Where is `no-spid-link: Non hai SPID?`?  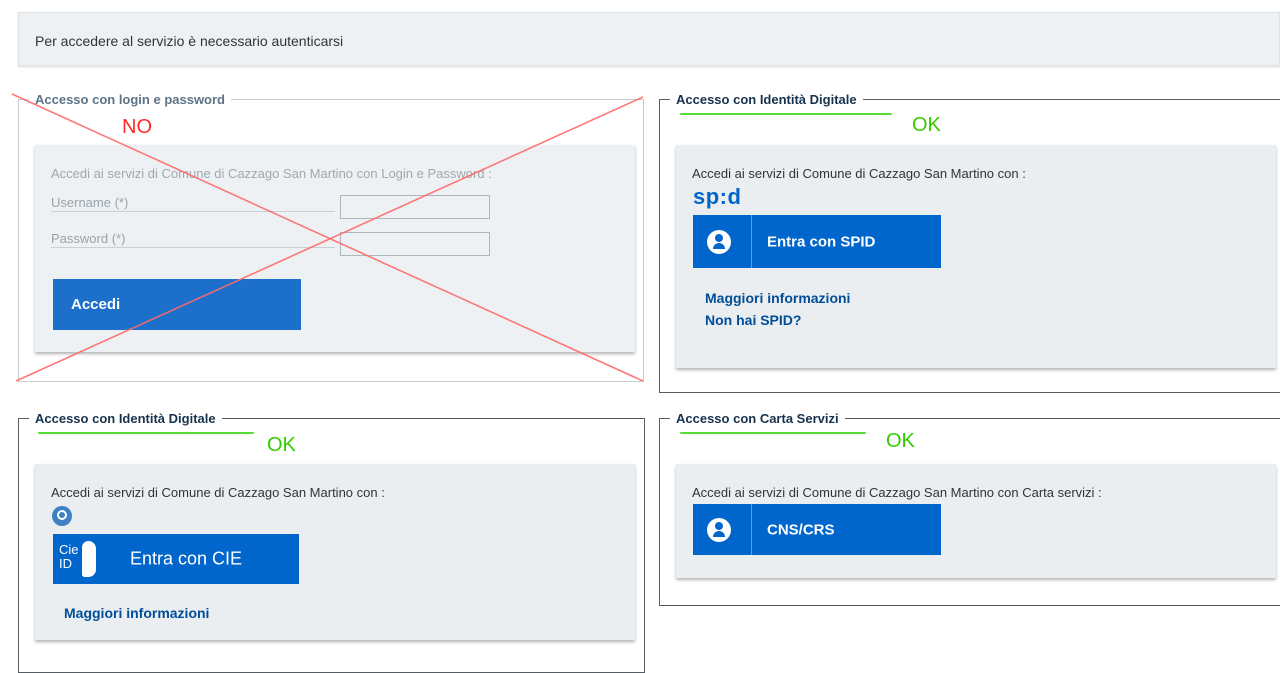 no-spid-link: Non hai SPID? is located at coordinates (753, 320).